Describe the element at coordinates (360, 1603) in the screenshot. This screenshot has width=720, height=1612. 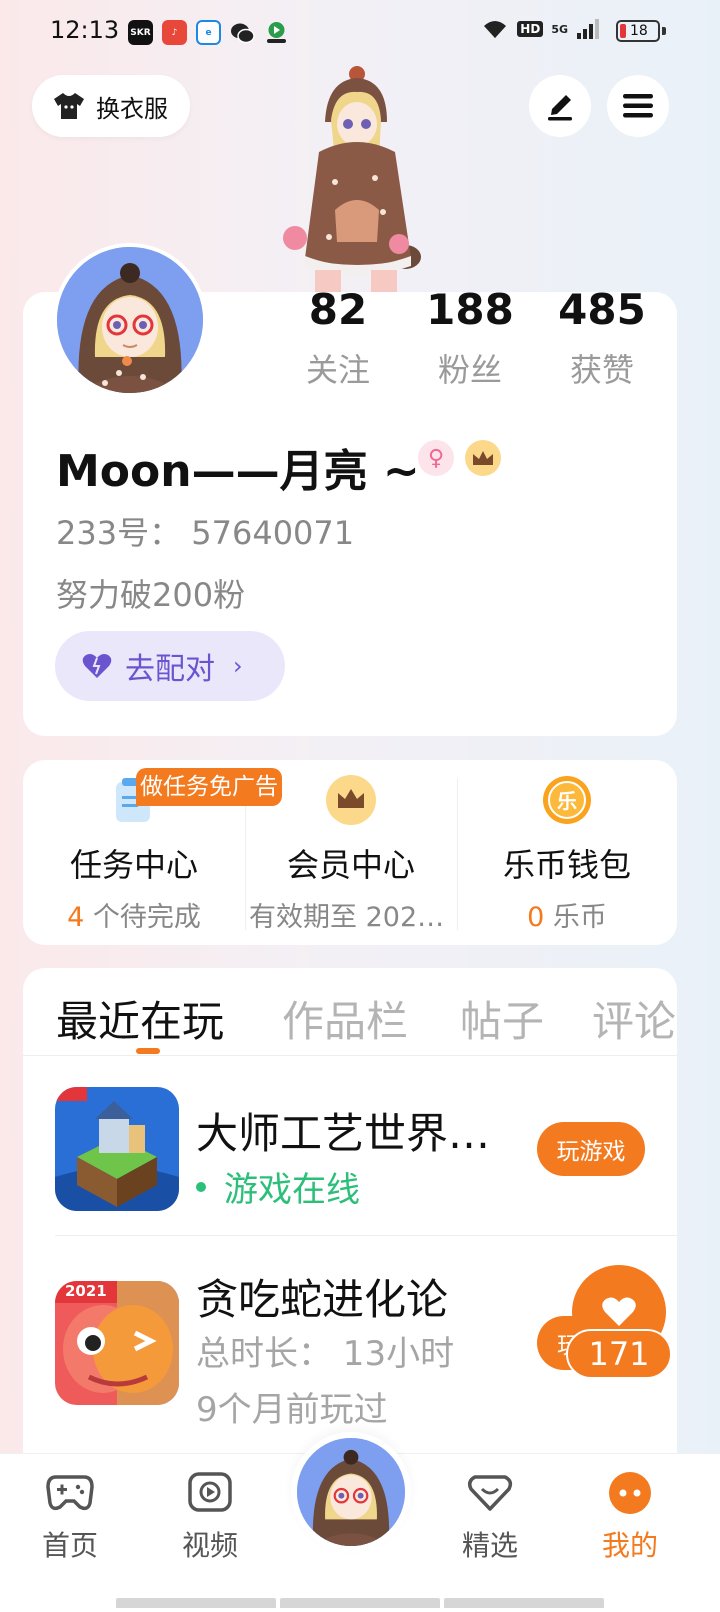
I see `home-indicator` at that location.